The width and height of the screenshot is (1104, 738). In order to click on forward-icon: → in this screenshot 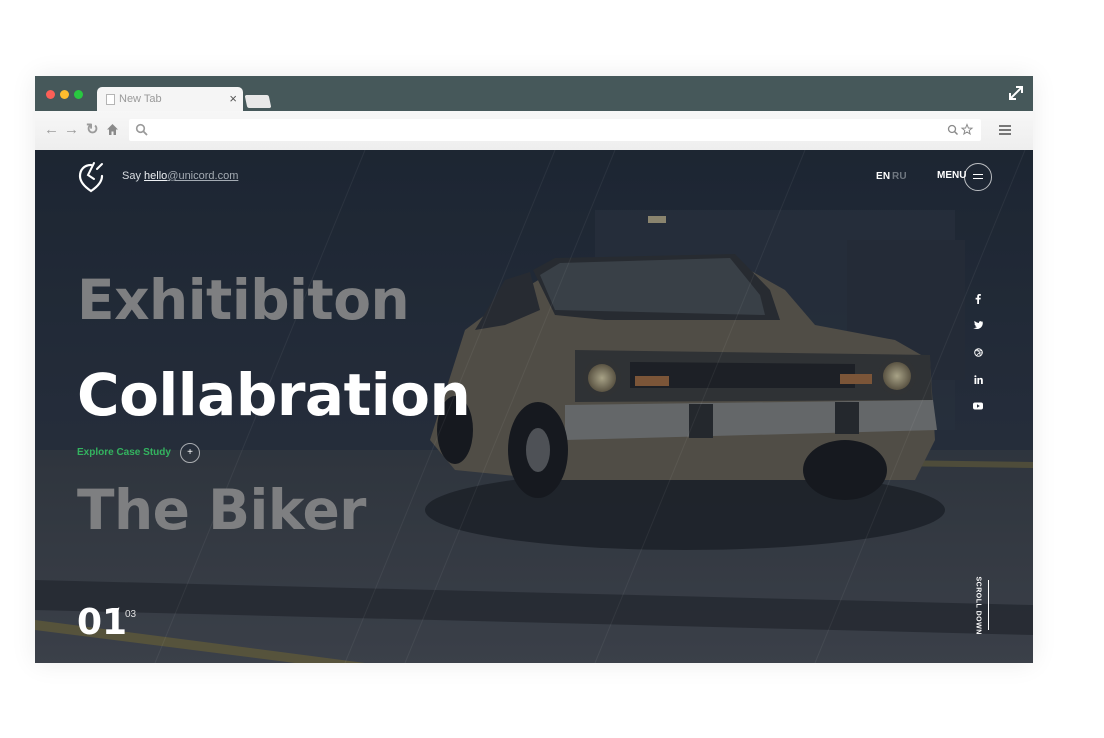, I will do `click(71, 129)`.